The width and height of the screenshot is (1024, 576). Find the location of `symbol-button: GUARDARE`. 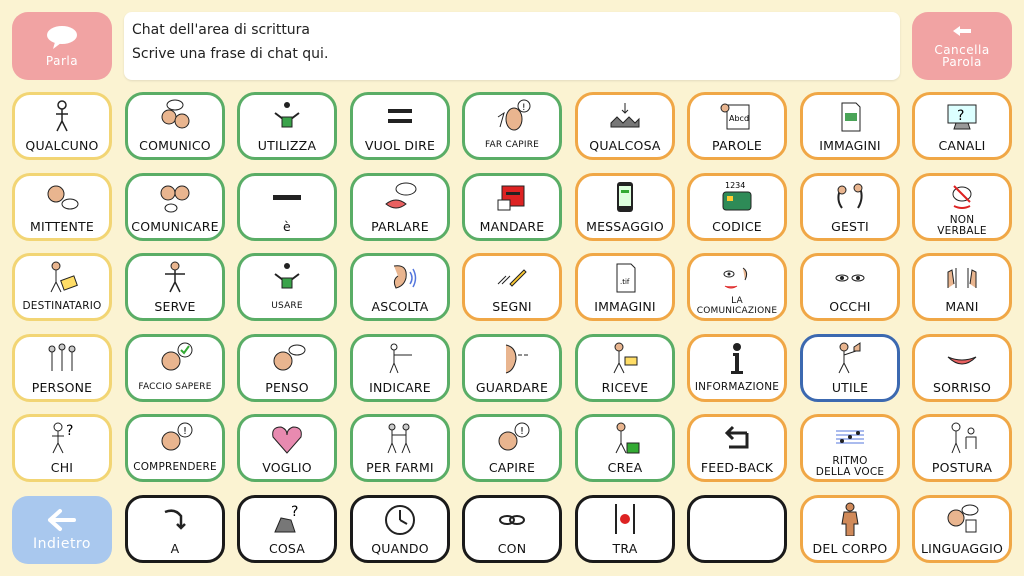

symbol-button: GUARDARE is located at coordinates (512, 368).